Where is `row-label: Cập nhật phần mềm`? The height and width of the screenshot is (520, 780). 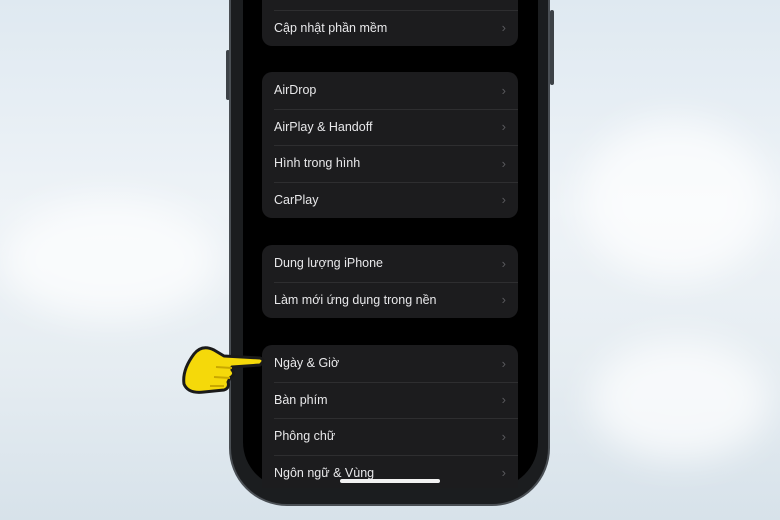 row-label: Cập nhật phần mềm is located at coordinates (331, 27).